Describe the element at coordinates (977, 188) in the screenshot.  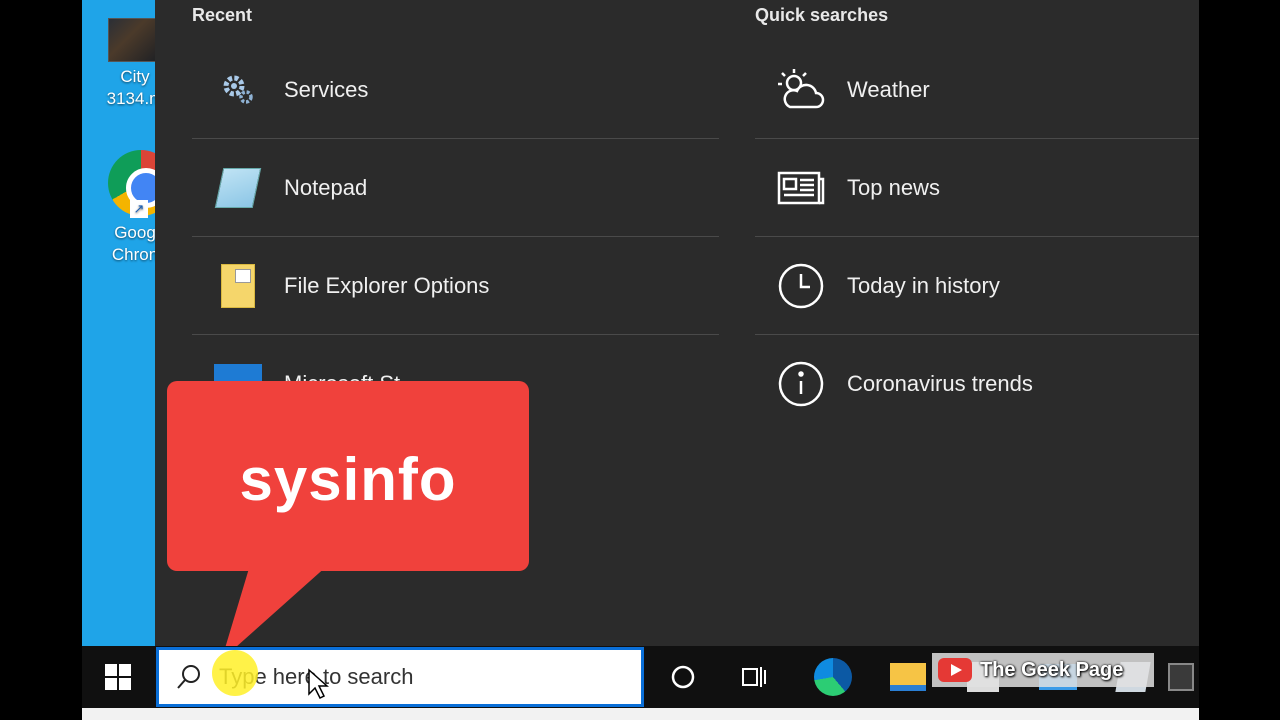
I see `quick-search-top-news: Top news` at that location.